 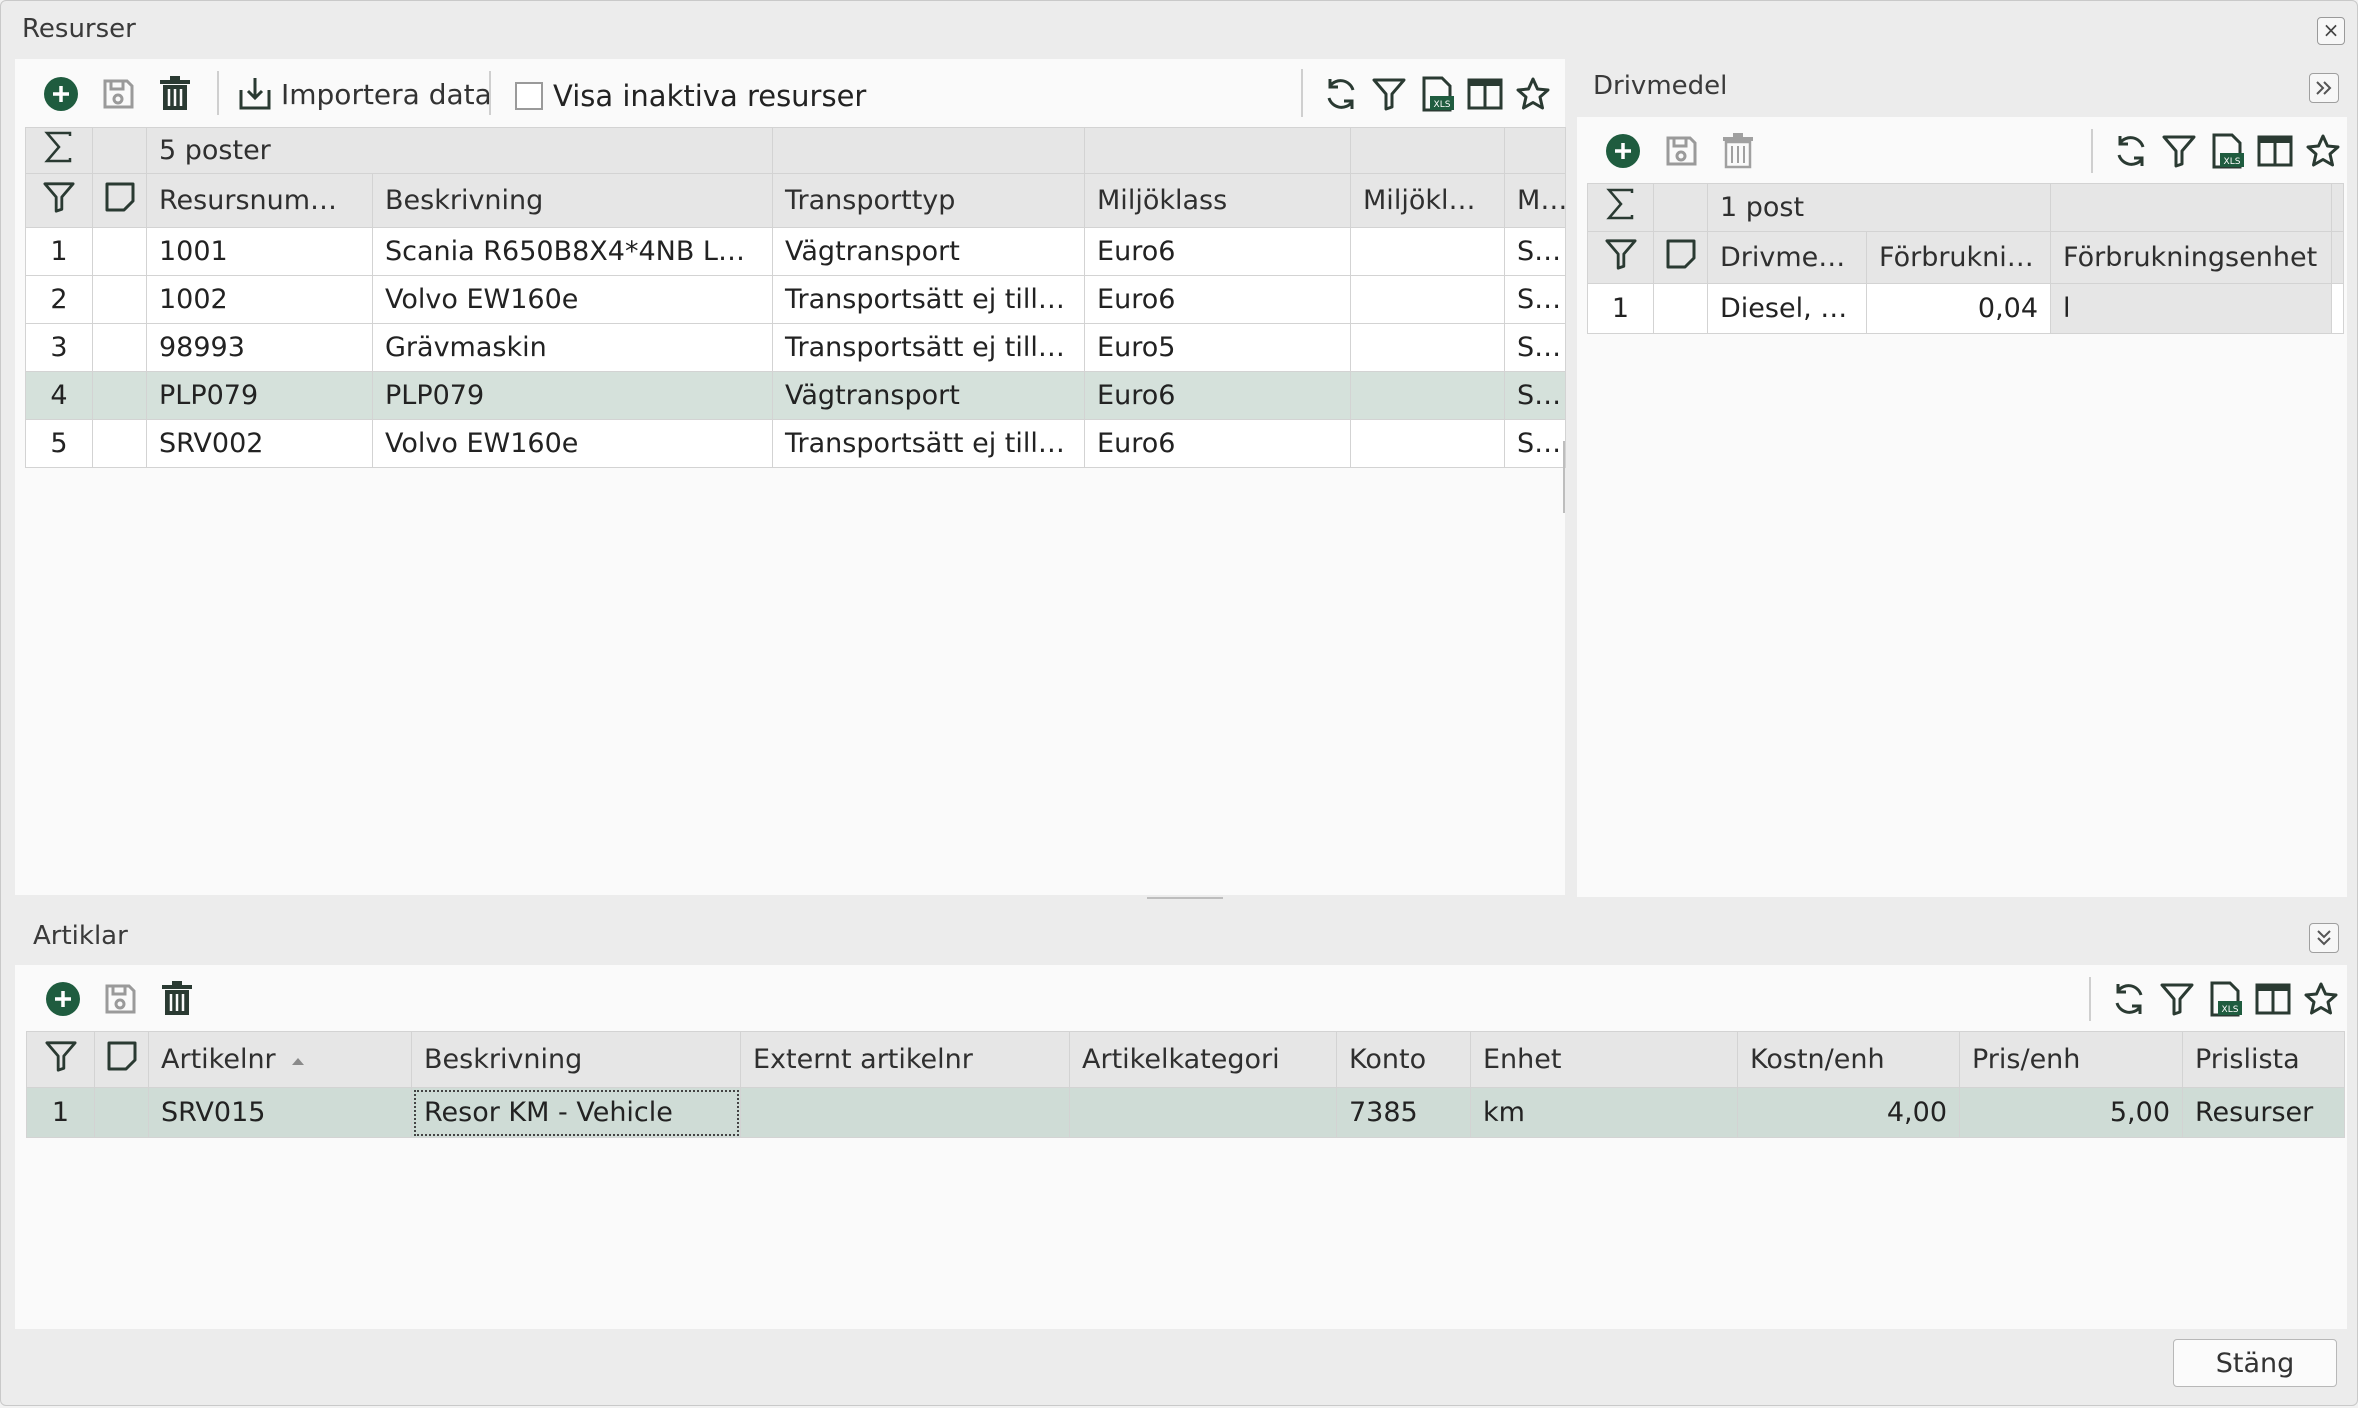 What do you see at coordinates (2263, 1112) in the screenshot?
I see `table-cell: Resurser` at bounding box center [2263, 1112].